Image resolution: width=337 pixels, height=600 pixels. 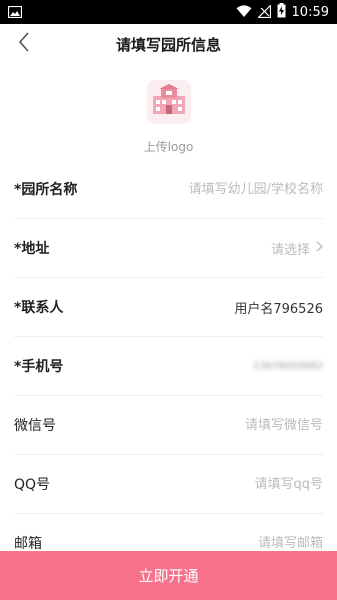 What do you see at coordinates (238, 189) in the screenshot?
I see `school-name-input` at bounding box center [238, 189].